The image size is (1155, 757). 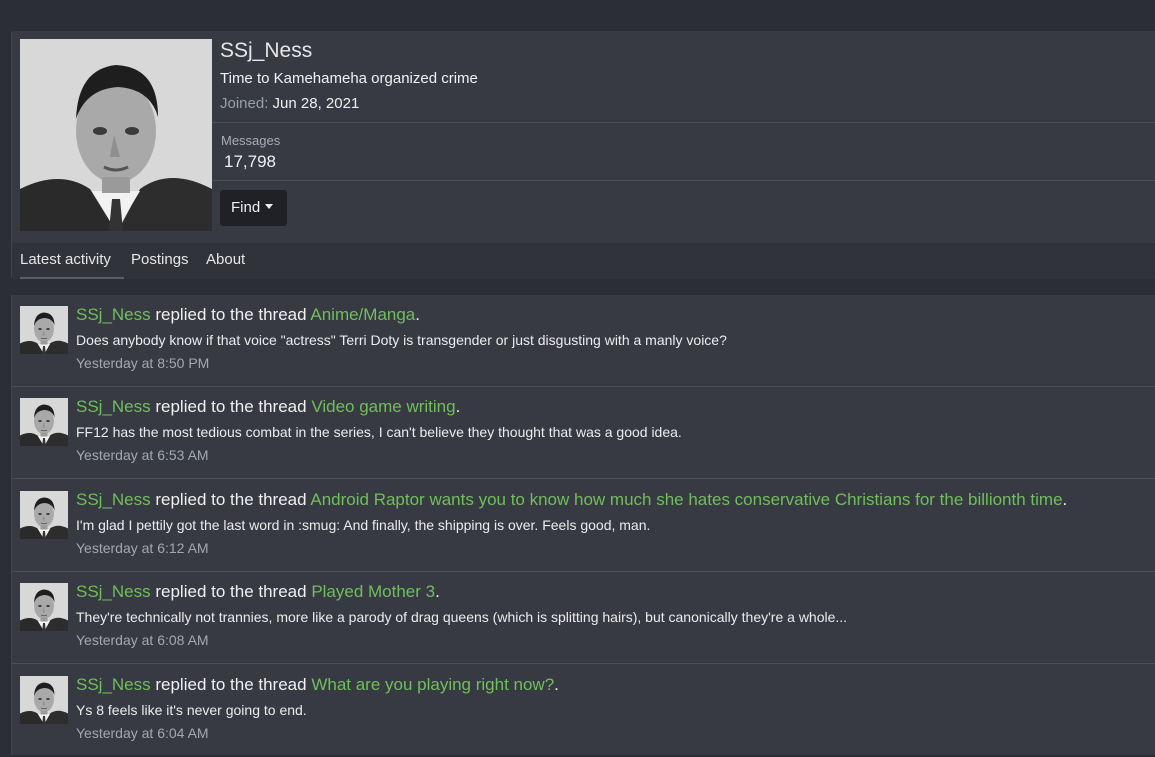 I want to click on caret-down-icon, so click(x=269, y=206).